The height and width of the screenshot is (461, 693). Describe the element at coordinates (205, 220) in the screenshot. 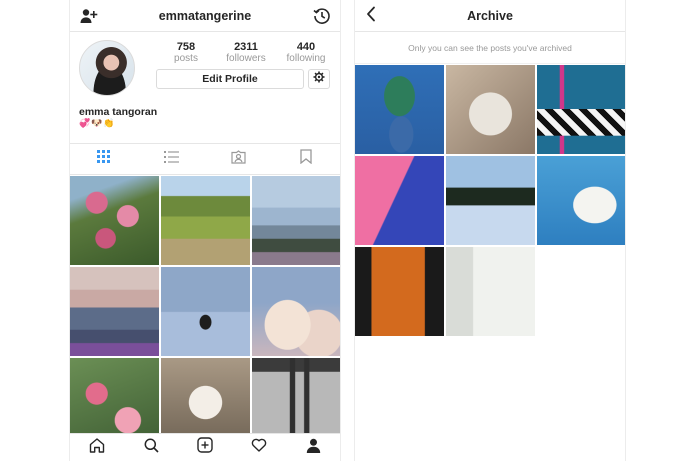

I see `green-hillside-photo` at that location.